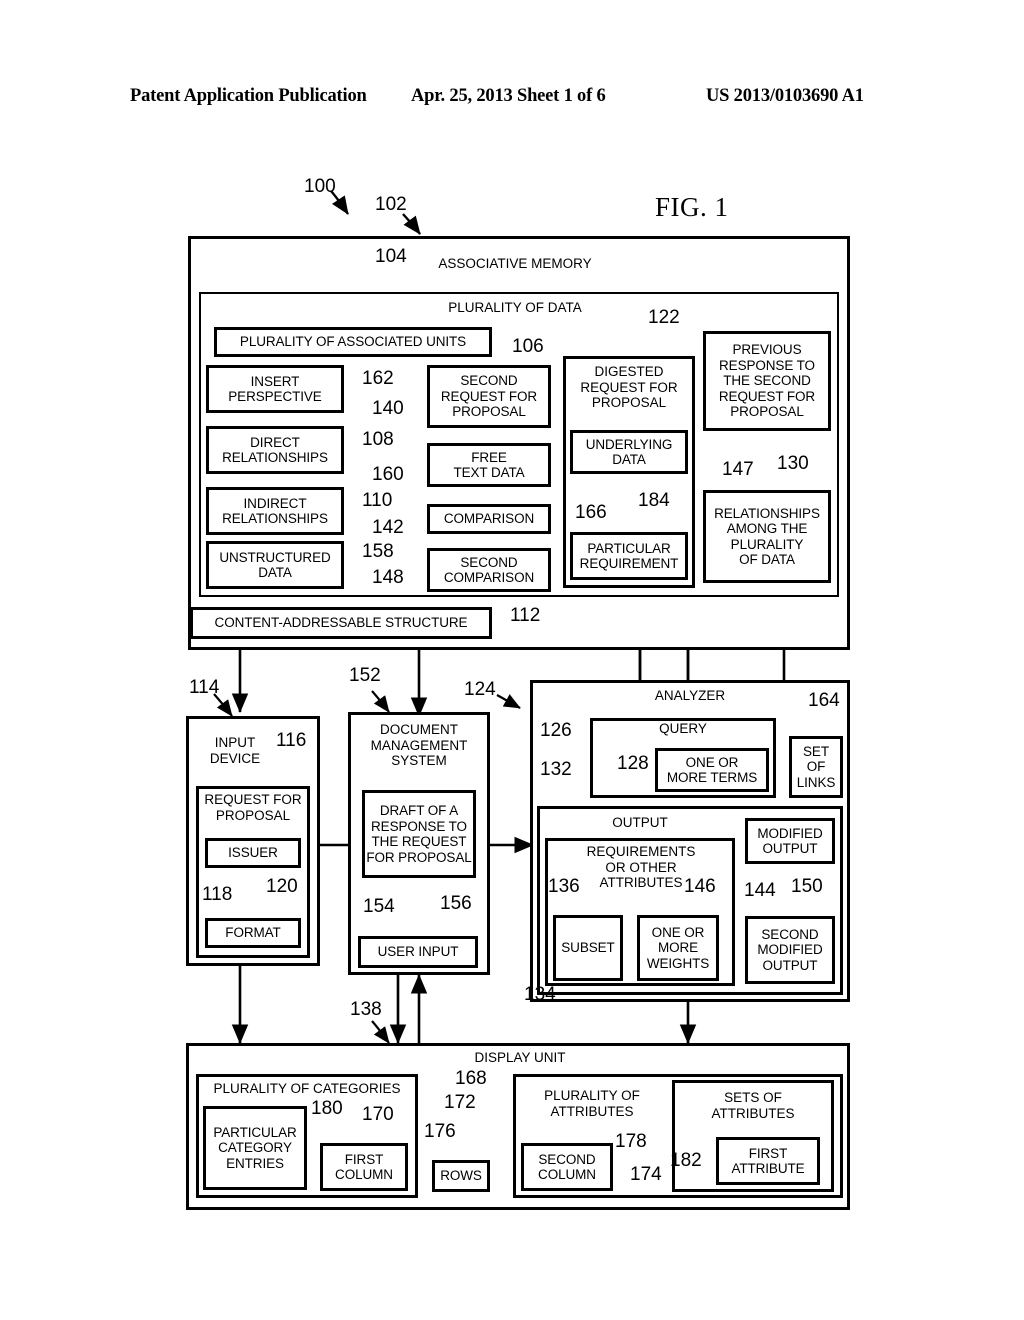 The height and width of the screenshot is (1320, 1024). I want to click on ref-158: 158, so click(378, 551).